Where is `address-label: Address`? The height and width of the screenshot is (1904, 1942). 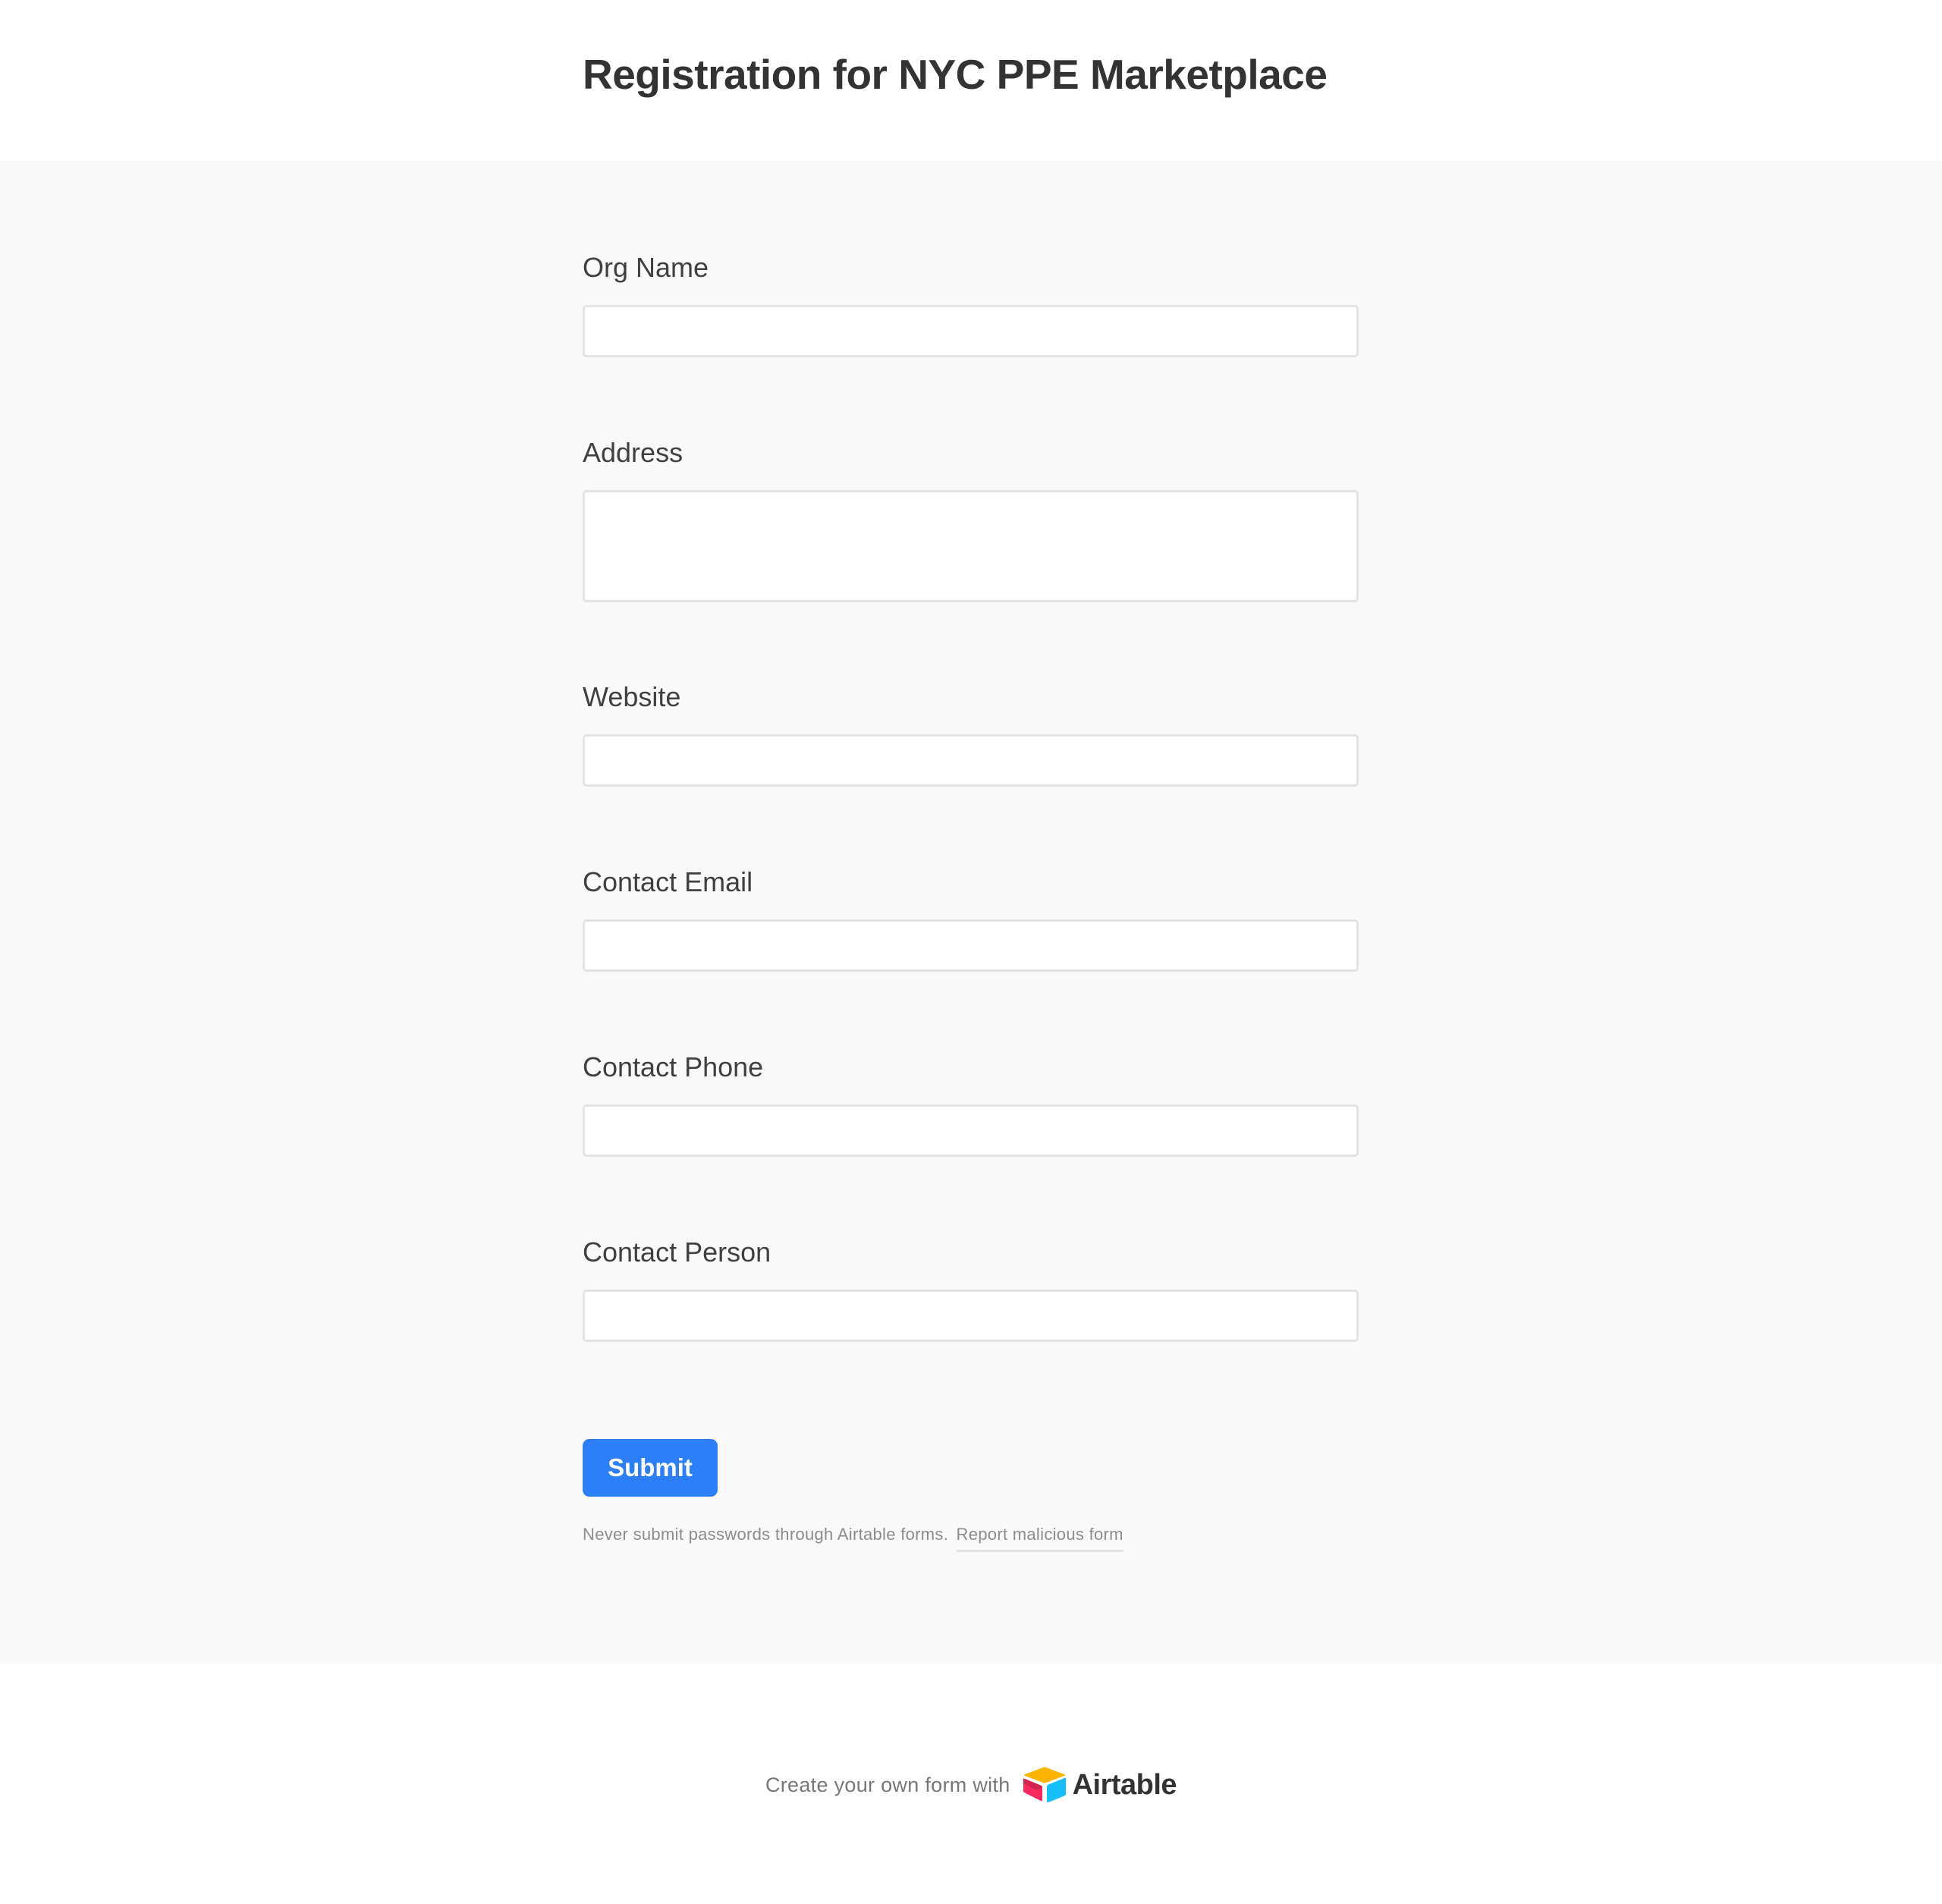 address-label: Address is located at coordinates (633, 452).